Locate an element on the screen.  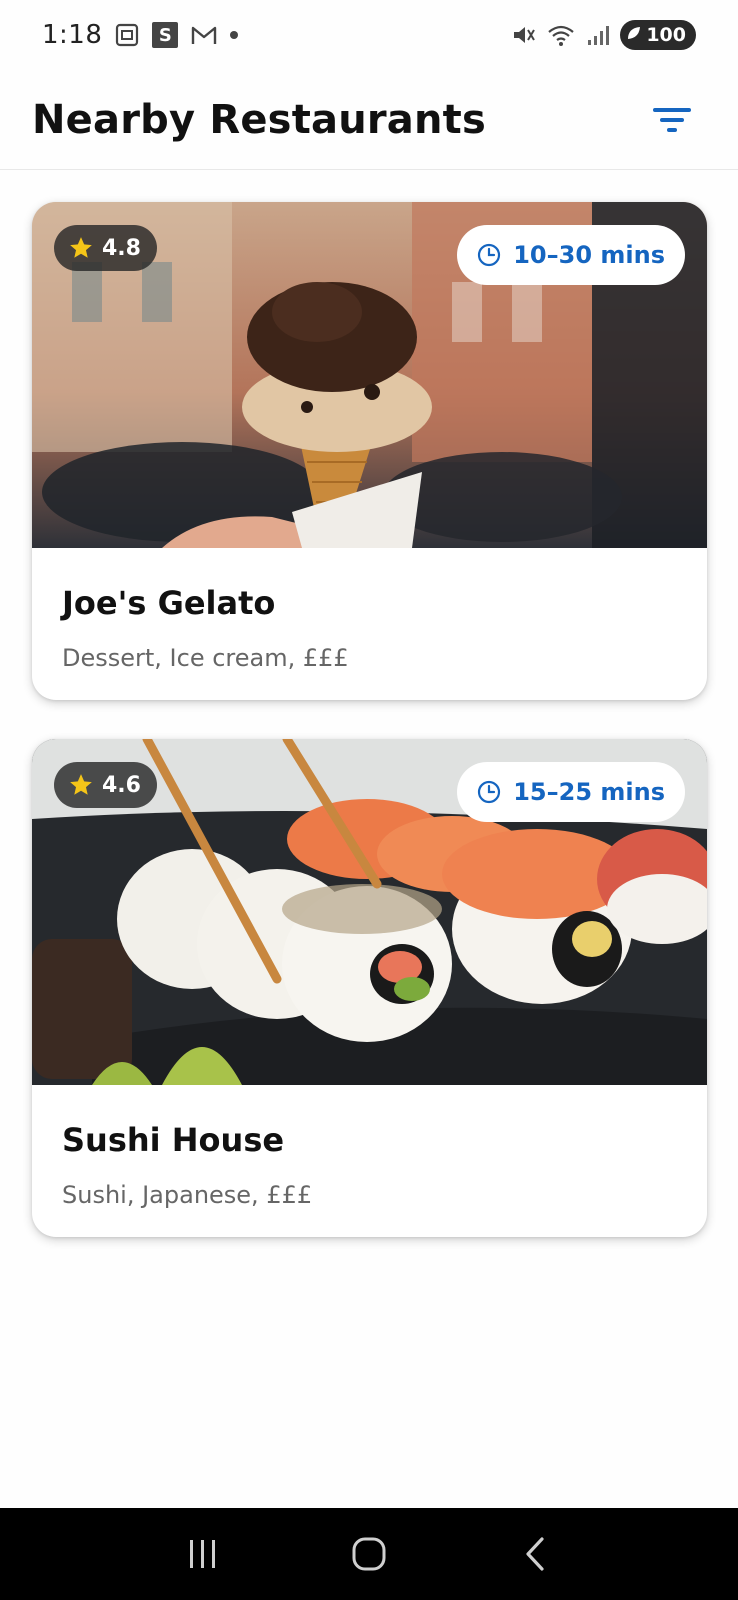
app-bar: Nearby Restaurants is located at coordinates (369, 120).